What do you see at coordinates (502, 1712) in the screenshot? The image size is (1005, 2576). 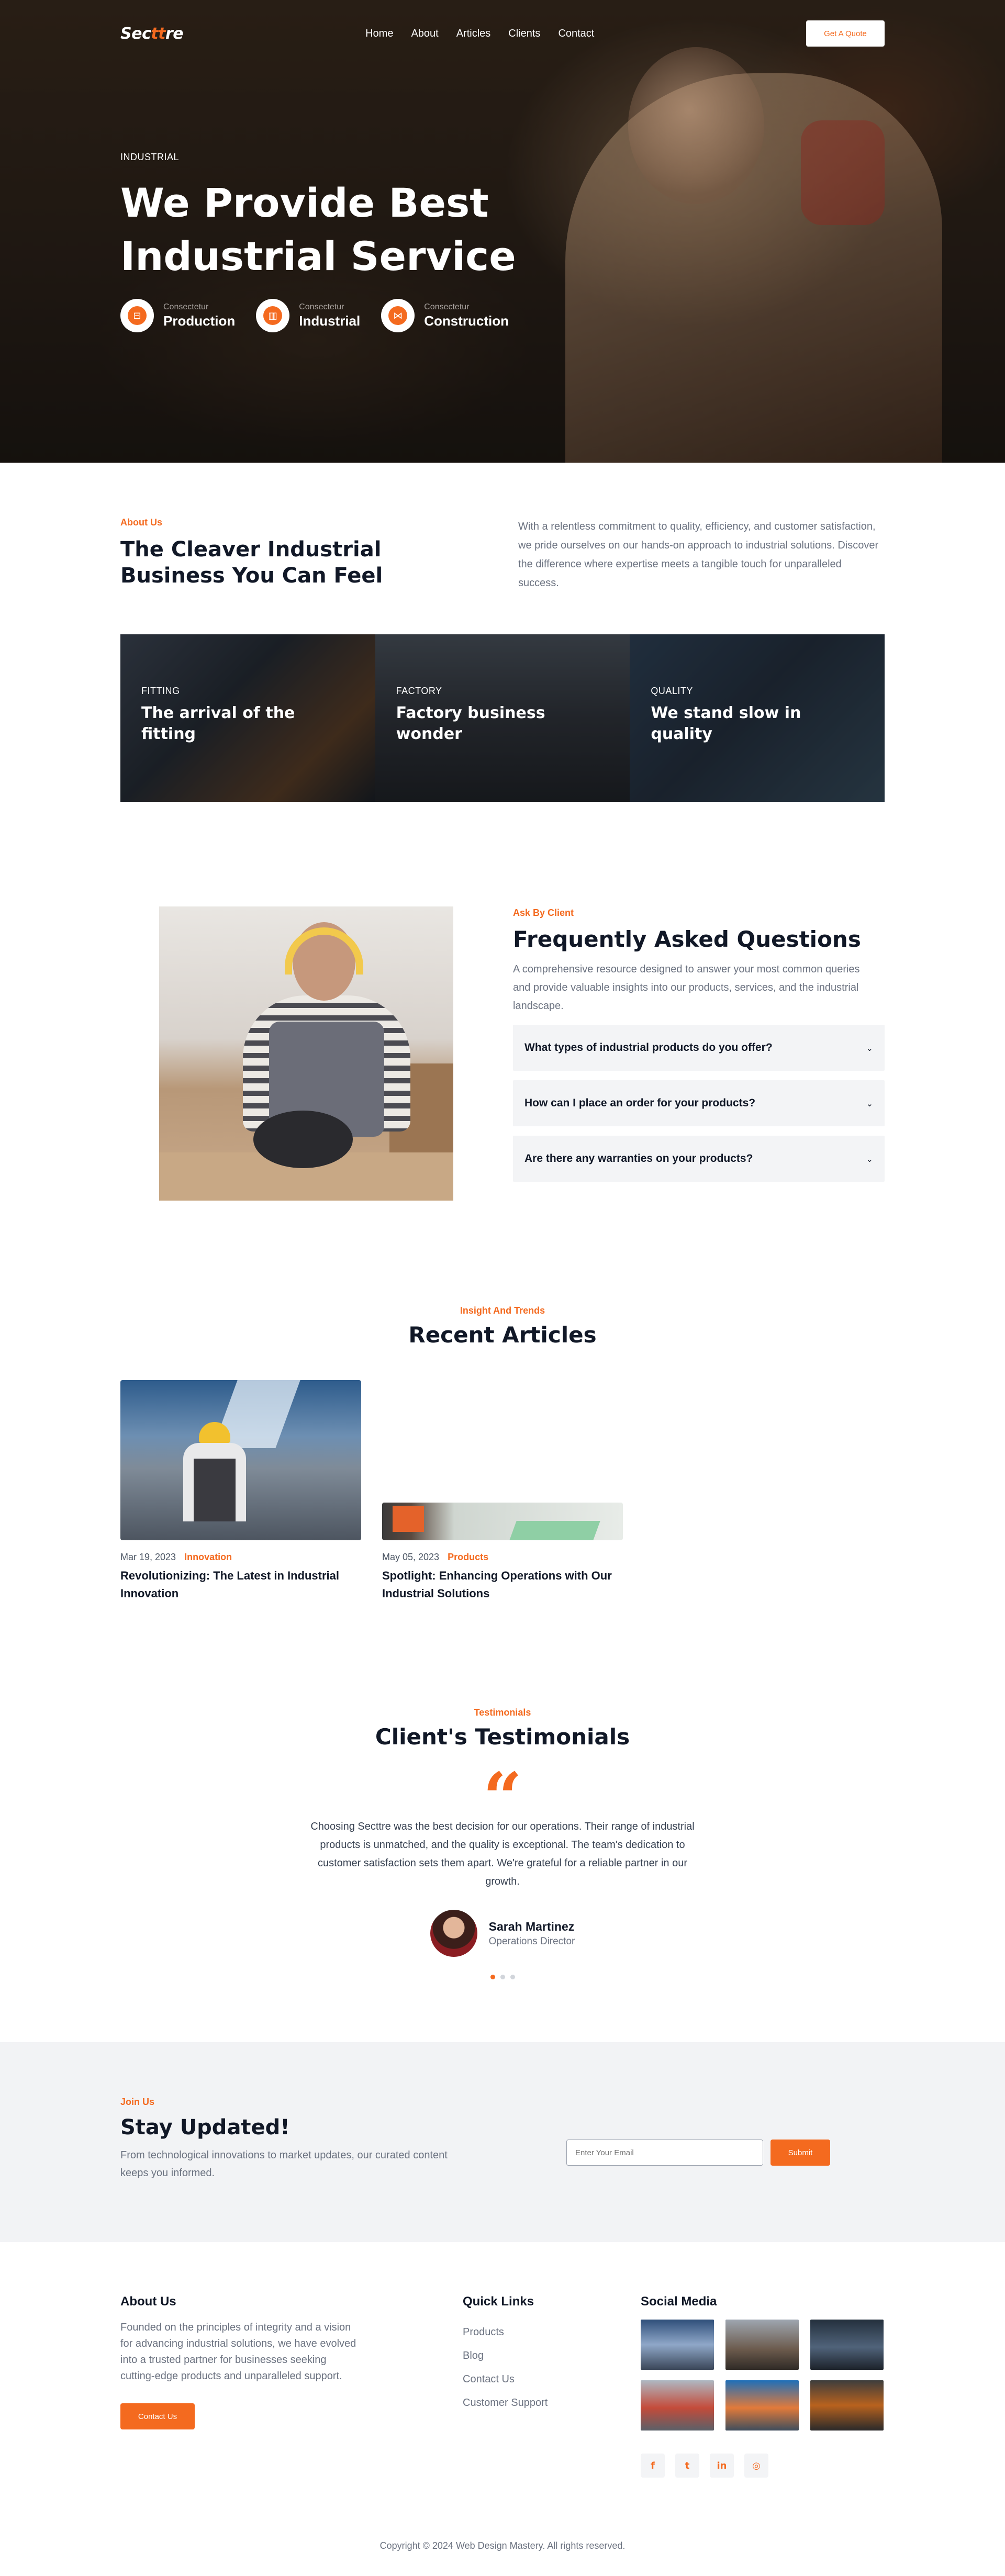 I see `testimonials-eyebrow: Testimonials` at bounding box center [502, 1712].